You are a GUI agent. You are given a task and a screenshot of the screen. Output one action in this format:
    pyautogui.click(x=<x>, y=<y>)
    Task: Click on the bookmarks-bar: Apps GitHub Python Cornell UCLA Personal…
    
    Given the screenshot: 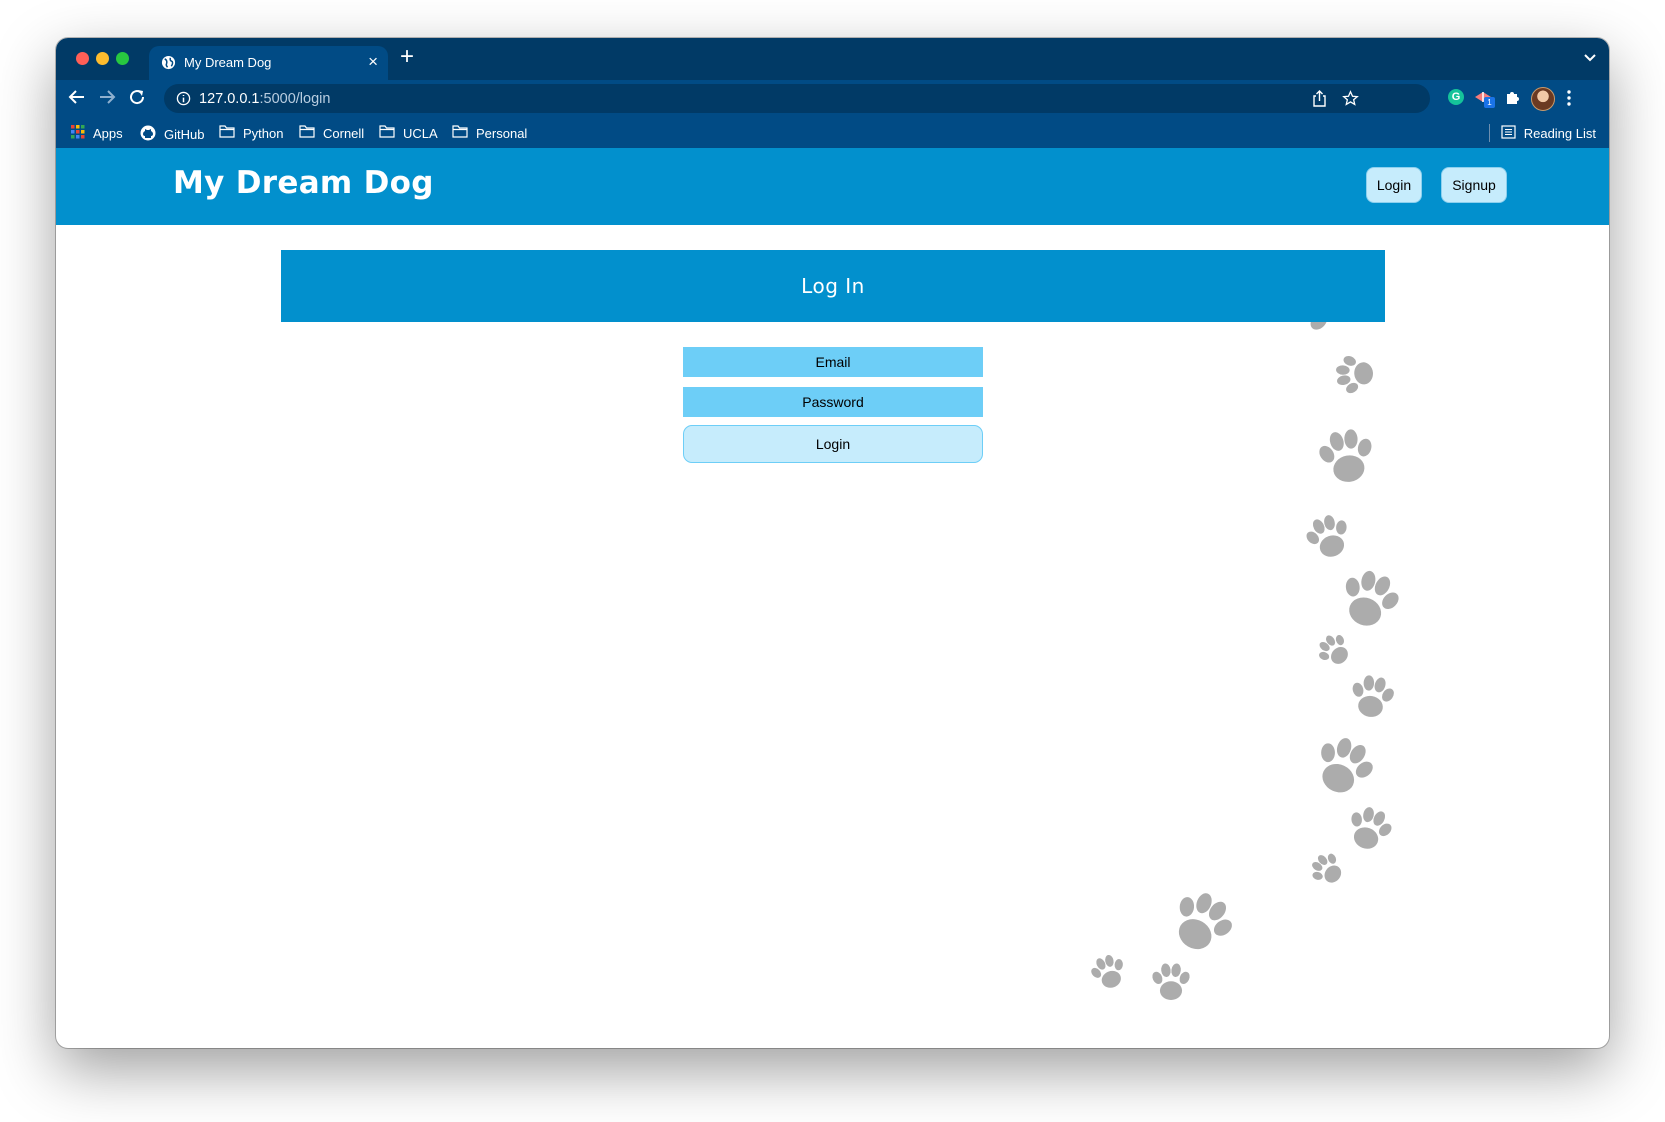 What is the action you would take?
    pyautogui.click(x=832, y=133)
    